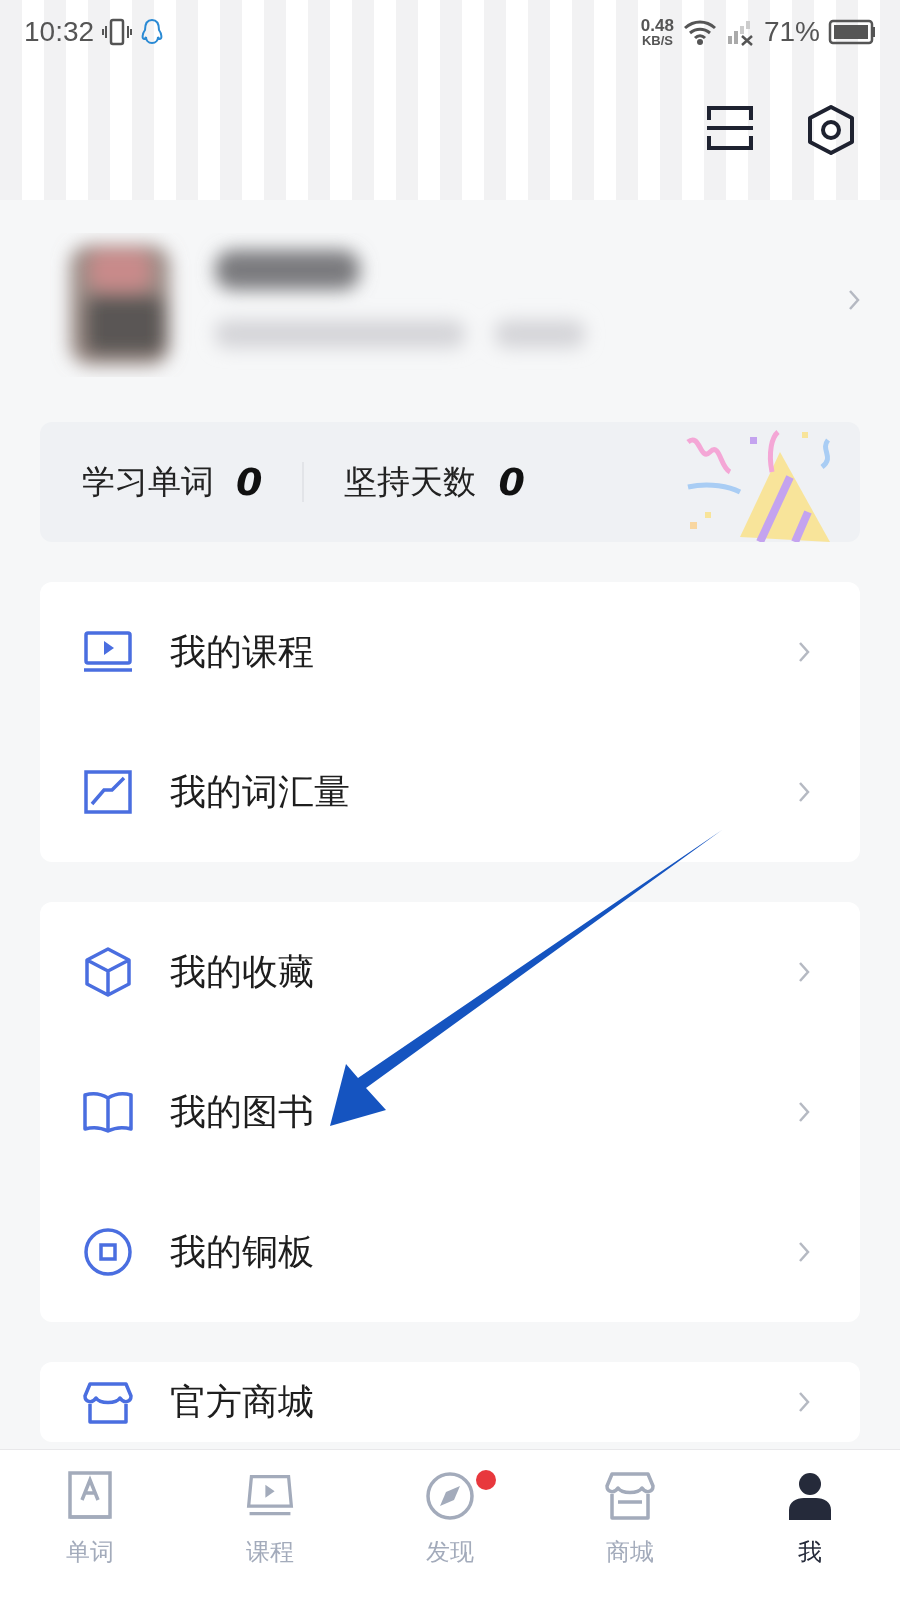 This screenshot has height=1600, width=900. What do you see at coordinates (791, 32) in the screenshot?
I see `battery-level: 71%` at bounding box center [791, 32].